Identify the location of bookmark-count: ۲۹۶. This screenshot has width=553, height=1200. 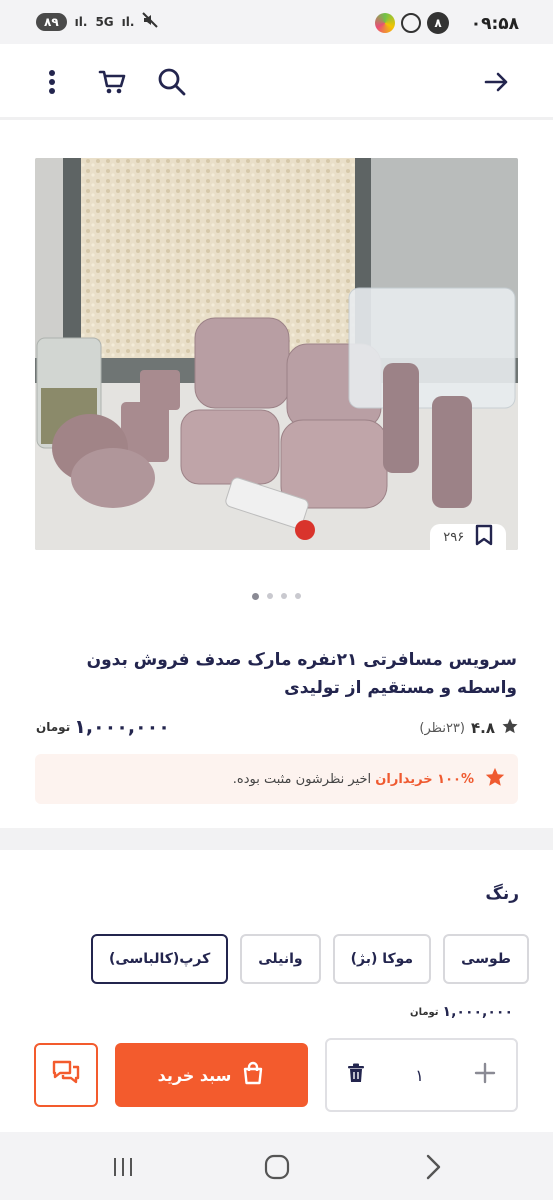
(454, 537).